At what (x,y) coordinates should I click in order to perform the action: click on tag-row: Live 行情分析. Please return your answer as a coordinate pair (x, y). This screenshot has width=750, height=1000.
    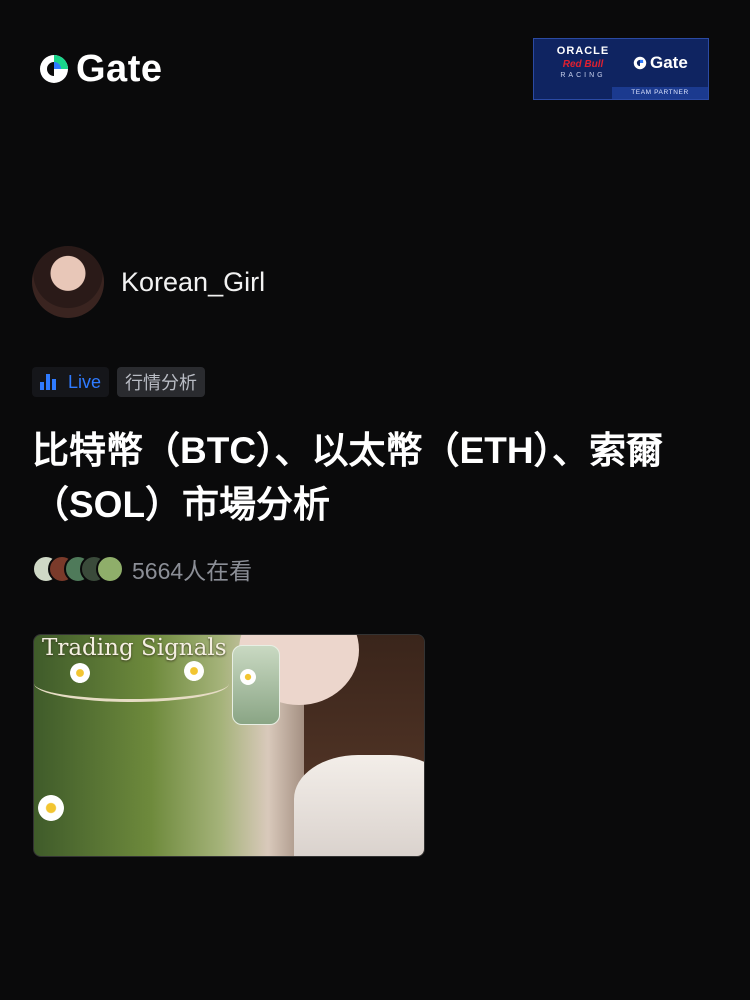
    Looking at the image, I should click on (119, 382).